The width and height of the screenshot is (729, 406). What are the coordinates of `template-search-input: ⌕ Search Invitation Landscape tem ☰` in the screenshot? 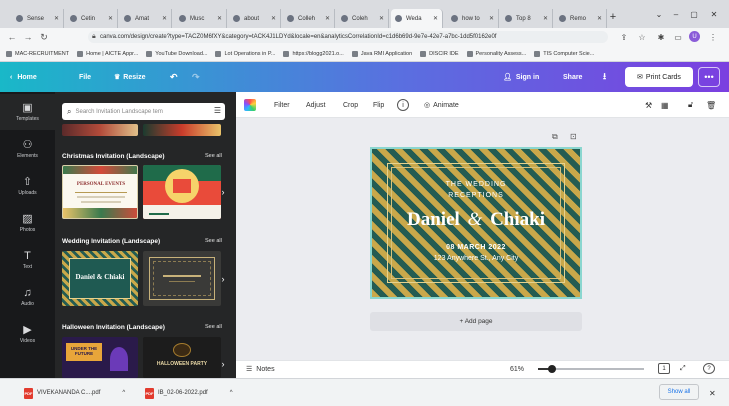 It's located at (143, 111).